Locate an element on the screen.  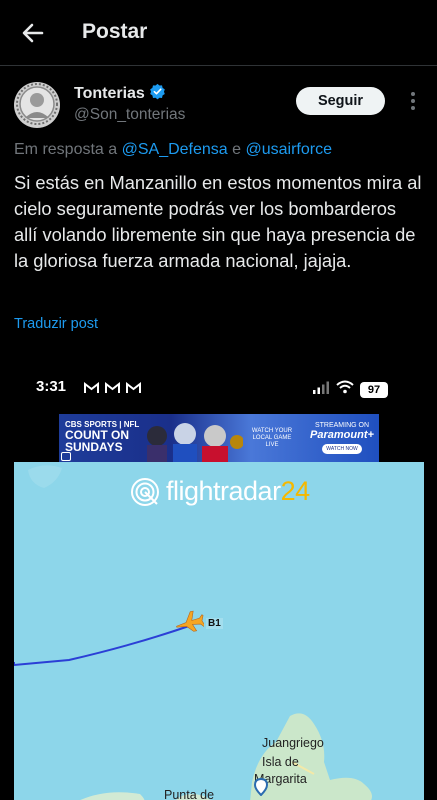
mention-link: @usairforce is located at coordinates (289, 149).